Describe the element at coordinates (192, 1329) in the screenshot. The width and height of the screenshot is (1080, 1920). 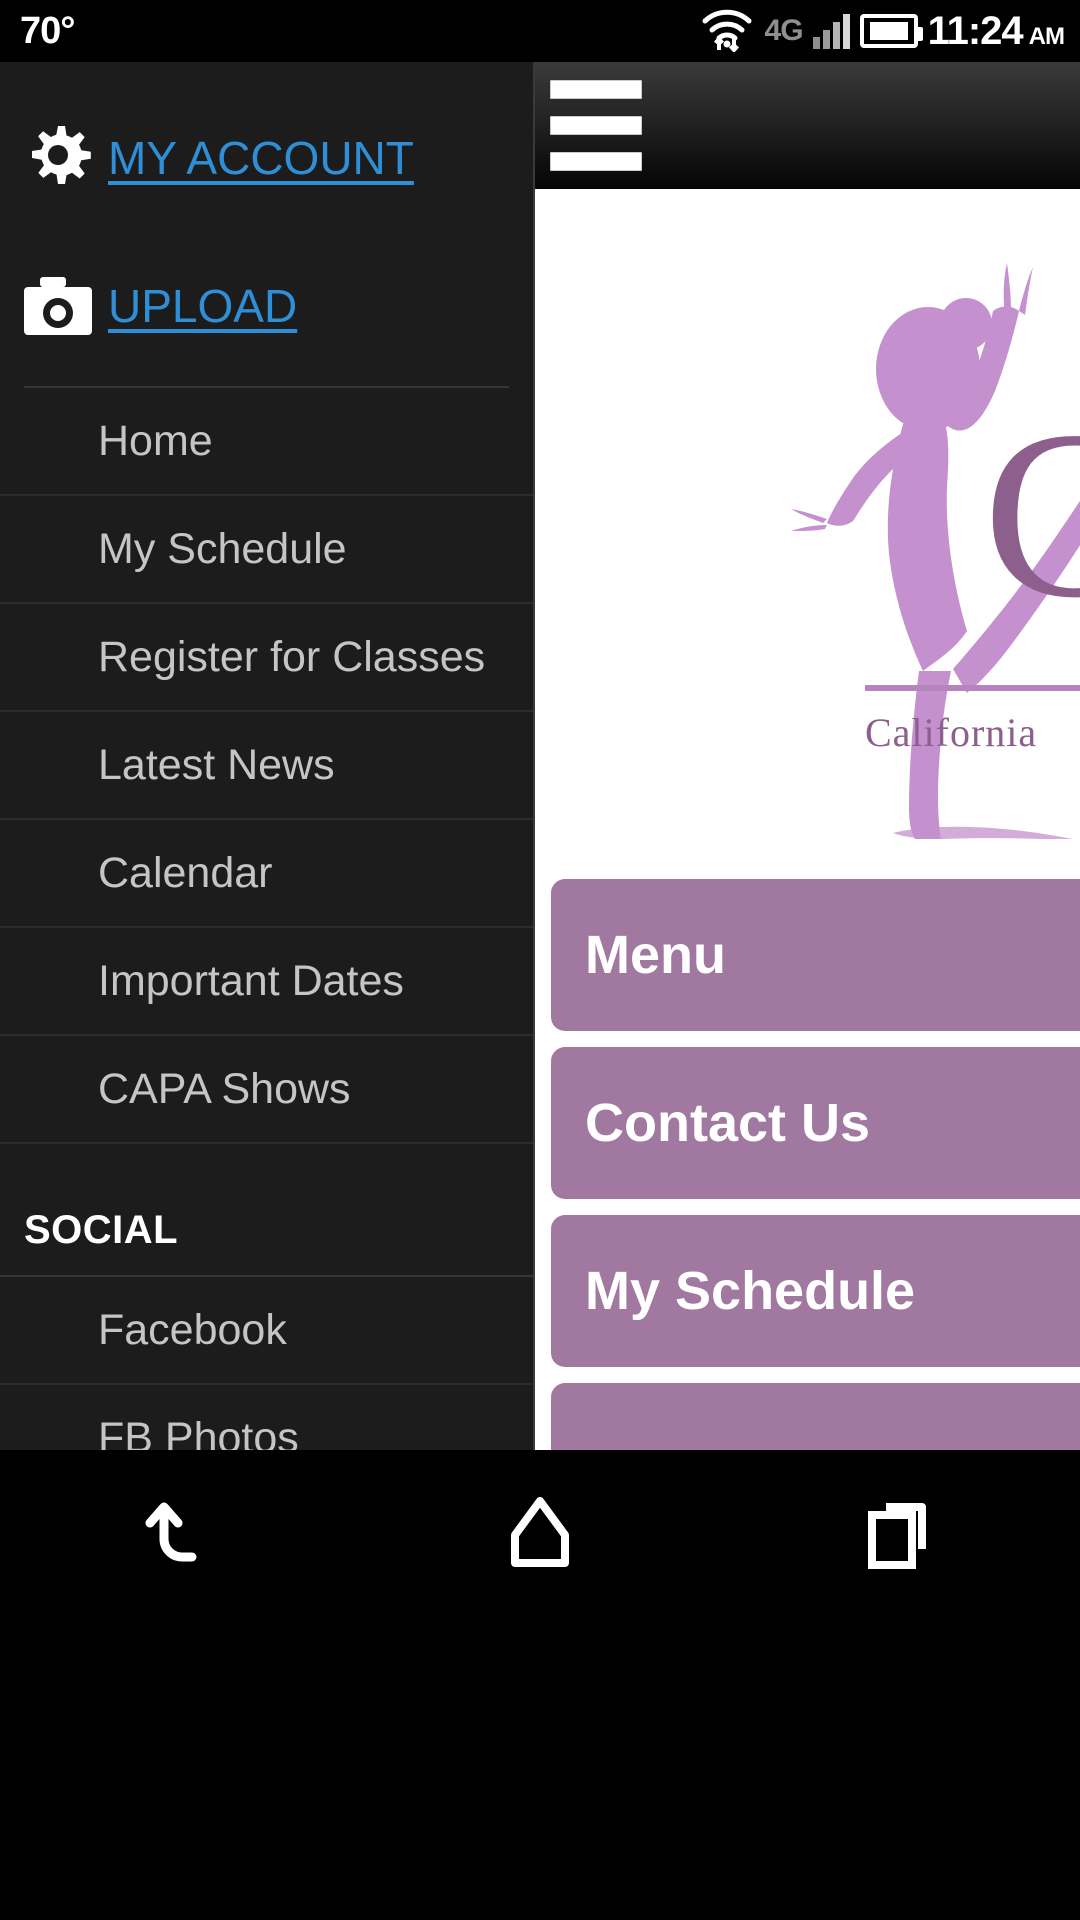
I see `sidebar-item-label: Facebook` at that location.